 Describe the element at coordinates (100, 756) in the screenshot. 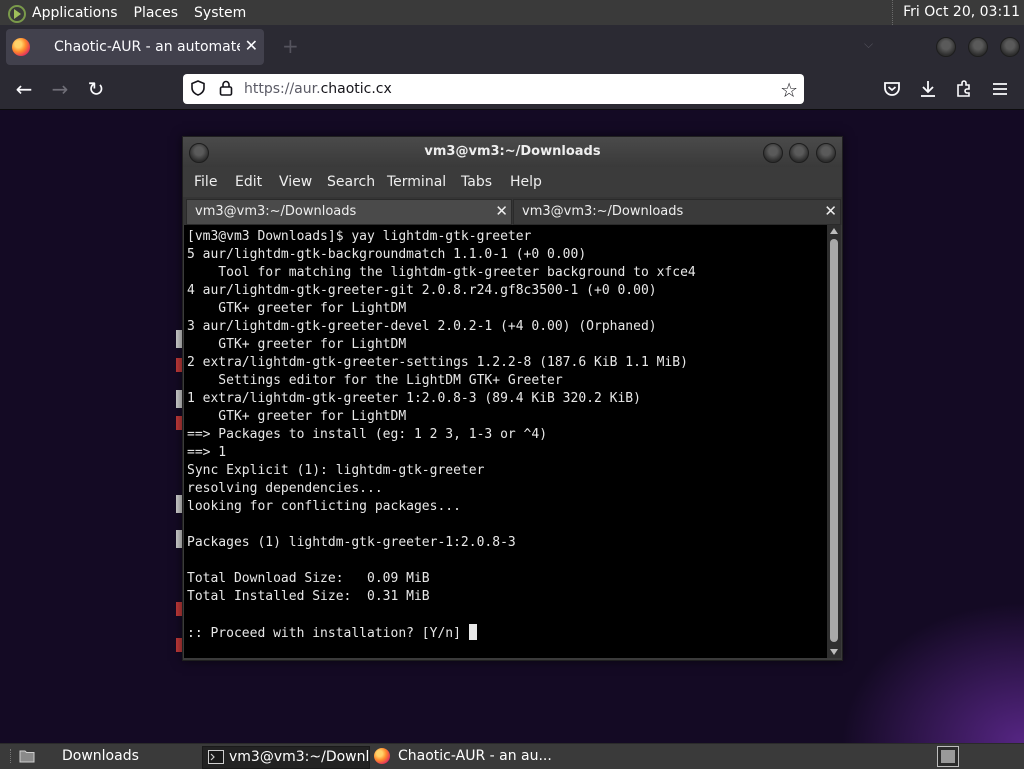

I see `taskbar-item-label: Downloads` at that location.